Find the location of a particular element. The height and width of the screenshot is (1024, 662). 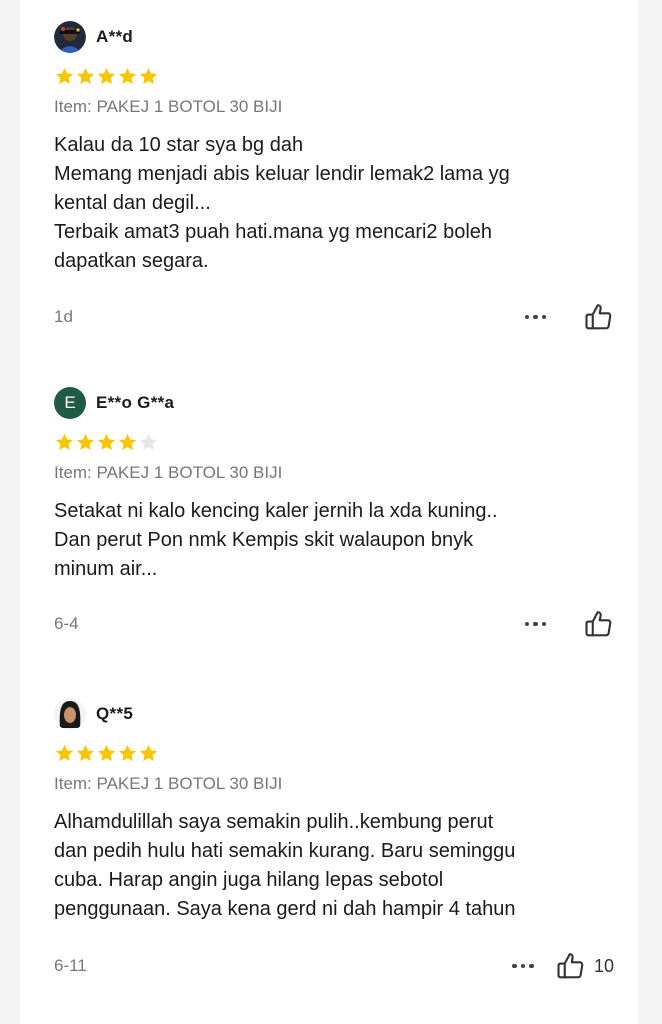

username: A**d is located at coordinates (115, 36).